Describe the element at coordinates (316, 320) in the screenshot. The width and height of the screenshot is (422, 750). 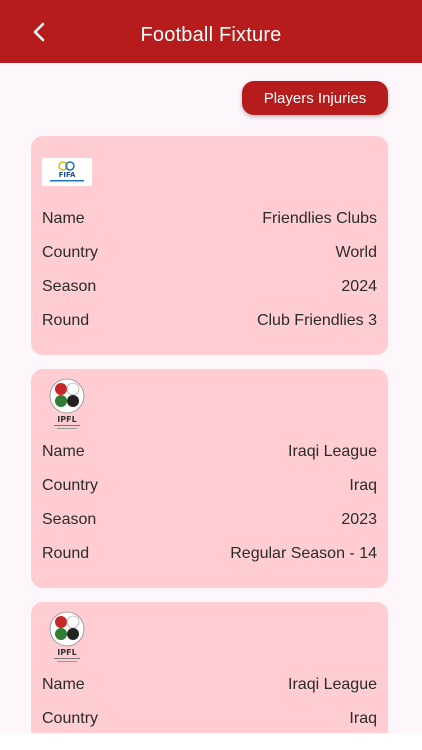
I see `row-value: Club Friendlies 3` at that location.